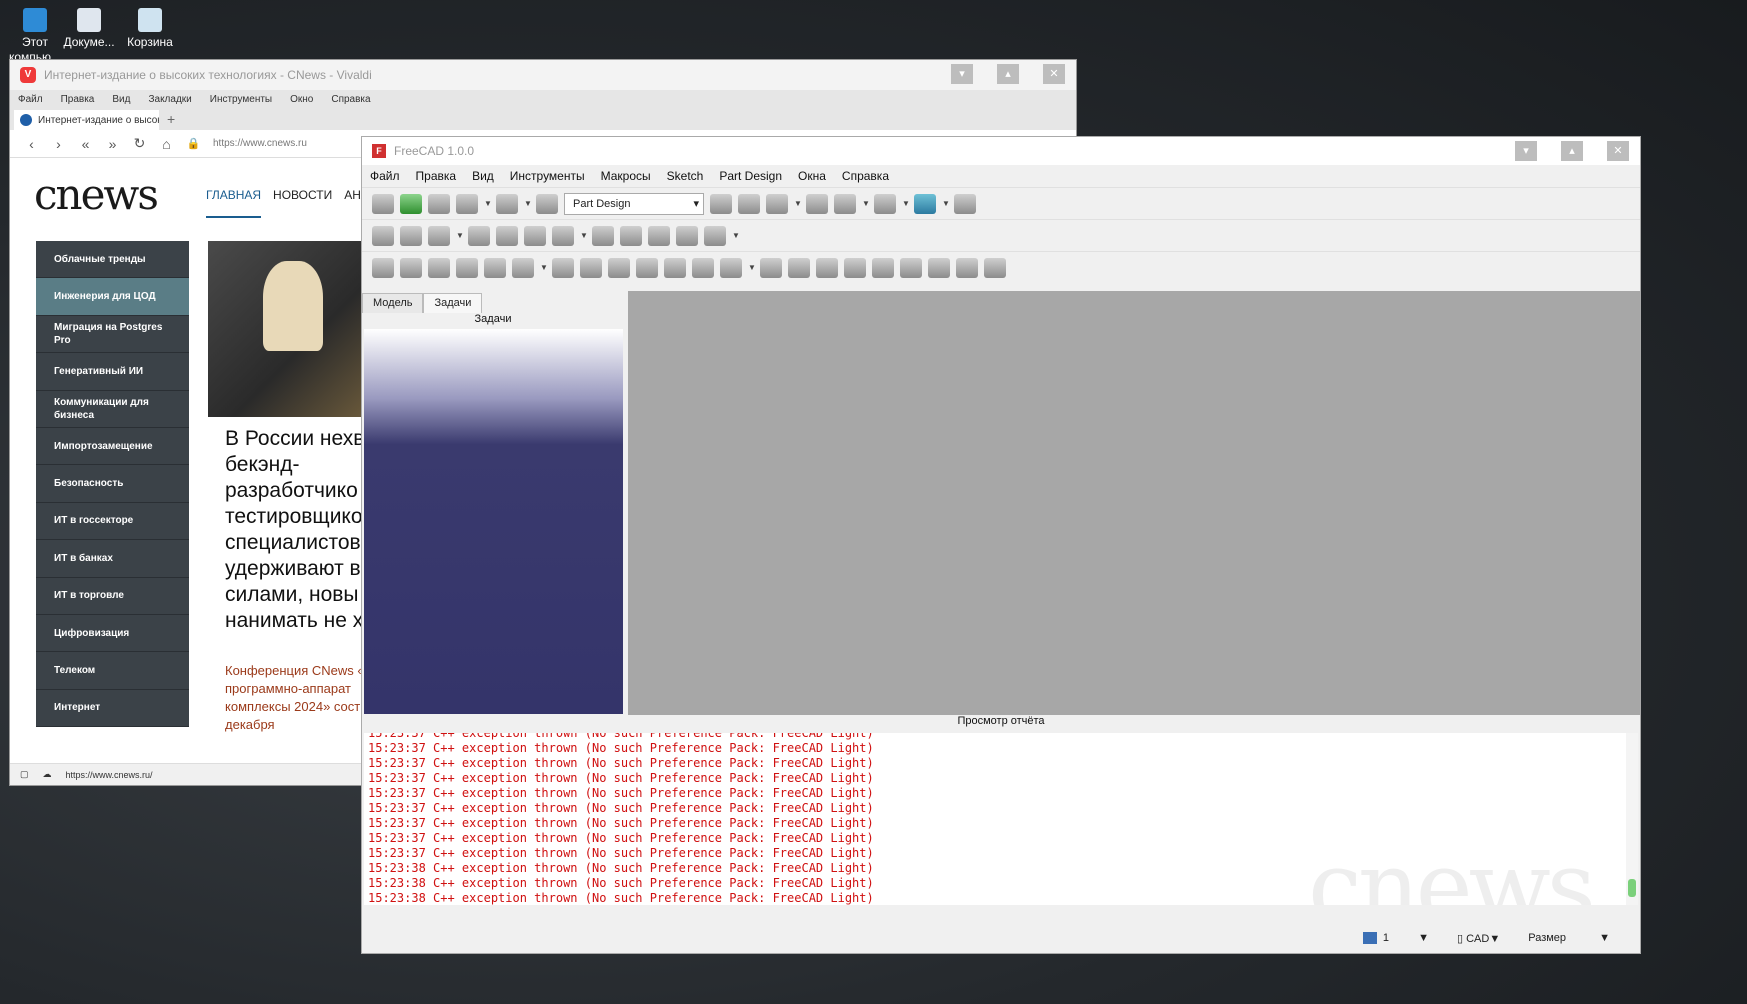  I want to click on mirrored-icon, so click(911, 267).